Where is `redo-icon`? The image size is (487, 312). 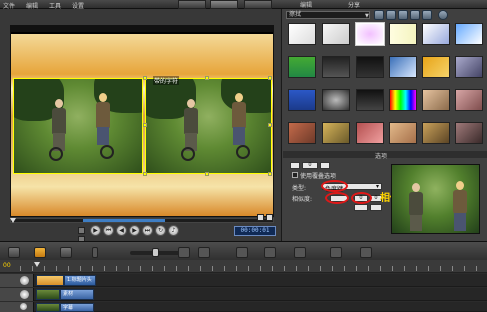
redo-icon is located at coordinates (204, 252).